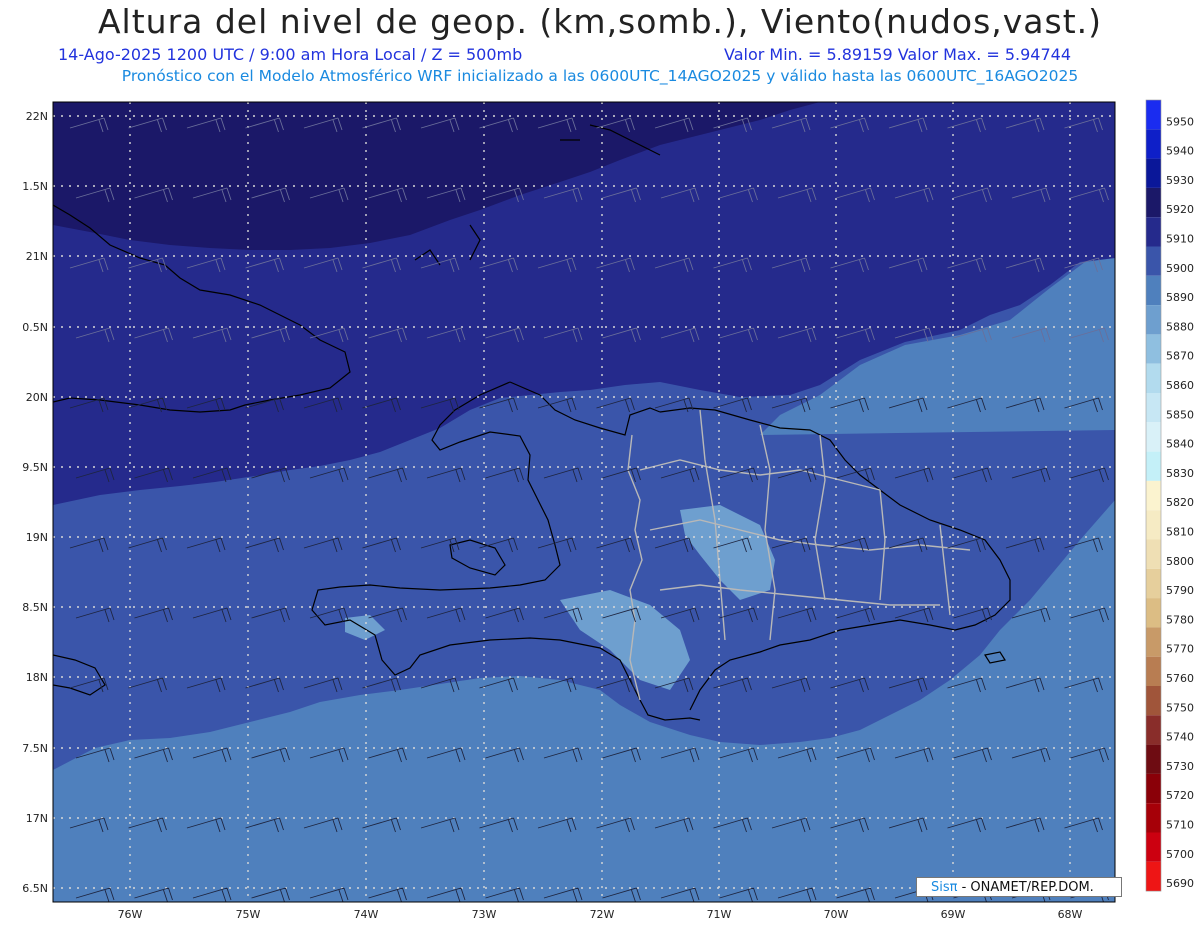 The image size is (1200, 927). What do you see at coordinates (37, 116) in the screenshot?
I see `lat-label: 22N` at bounding box center [37, 116].